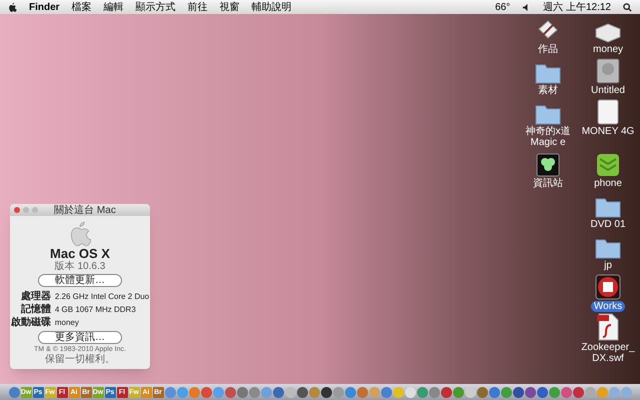 The image size is (640, 400). Describe the element at coordinates (548, 183) in the screenshot. I see `icon-label: 資訊站` at that location.